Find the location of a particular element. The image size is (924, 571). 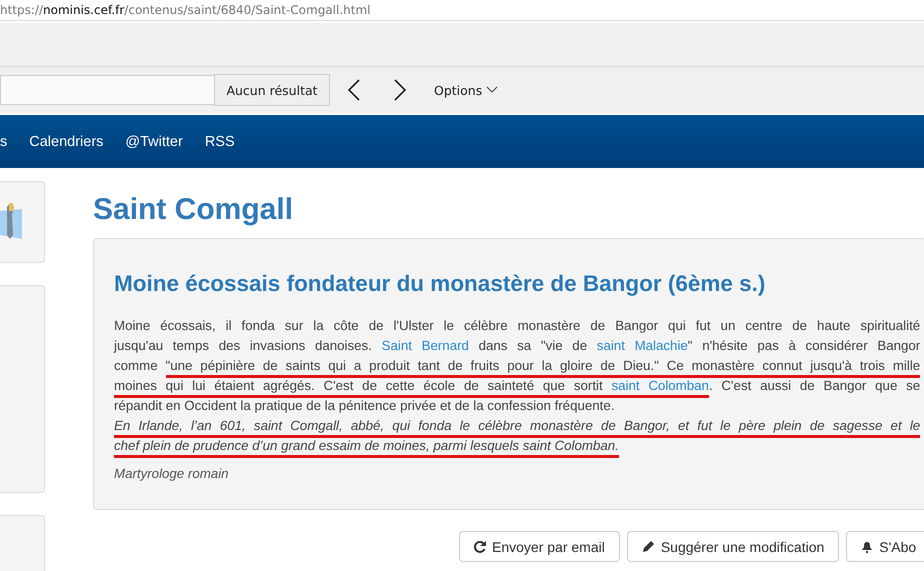

text-line: dans sa "vie de is located at coordinates (533, 346).